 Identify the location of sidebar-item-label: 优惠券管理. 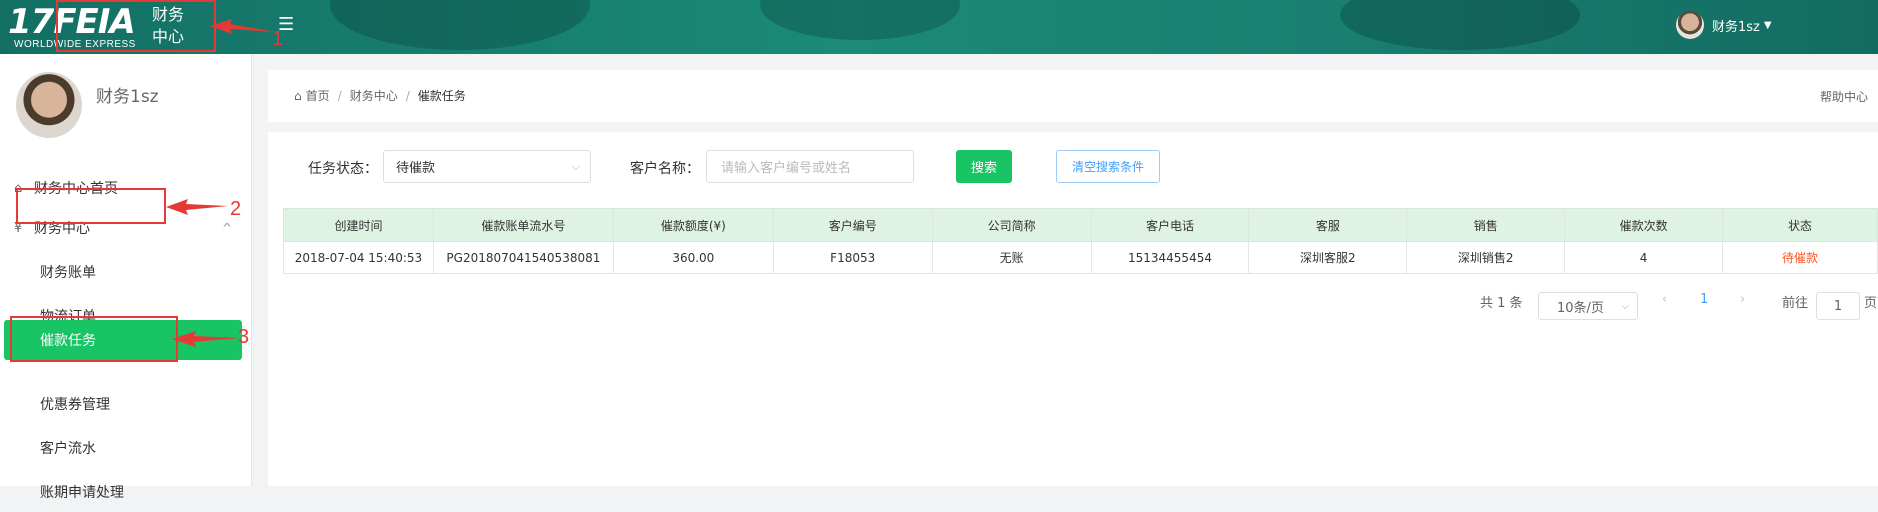
(75, 405).